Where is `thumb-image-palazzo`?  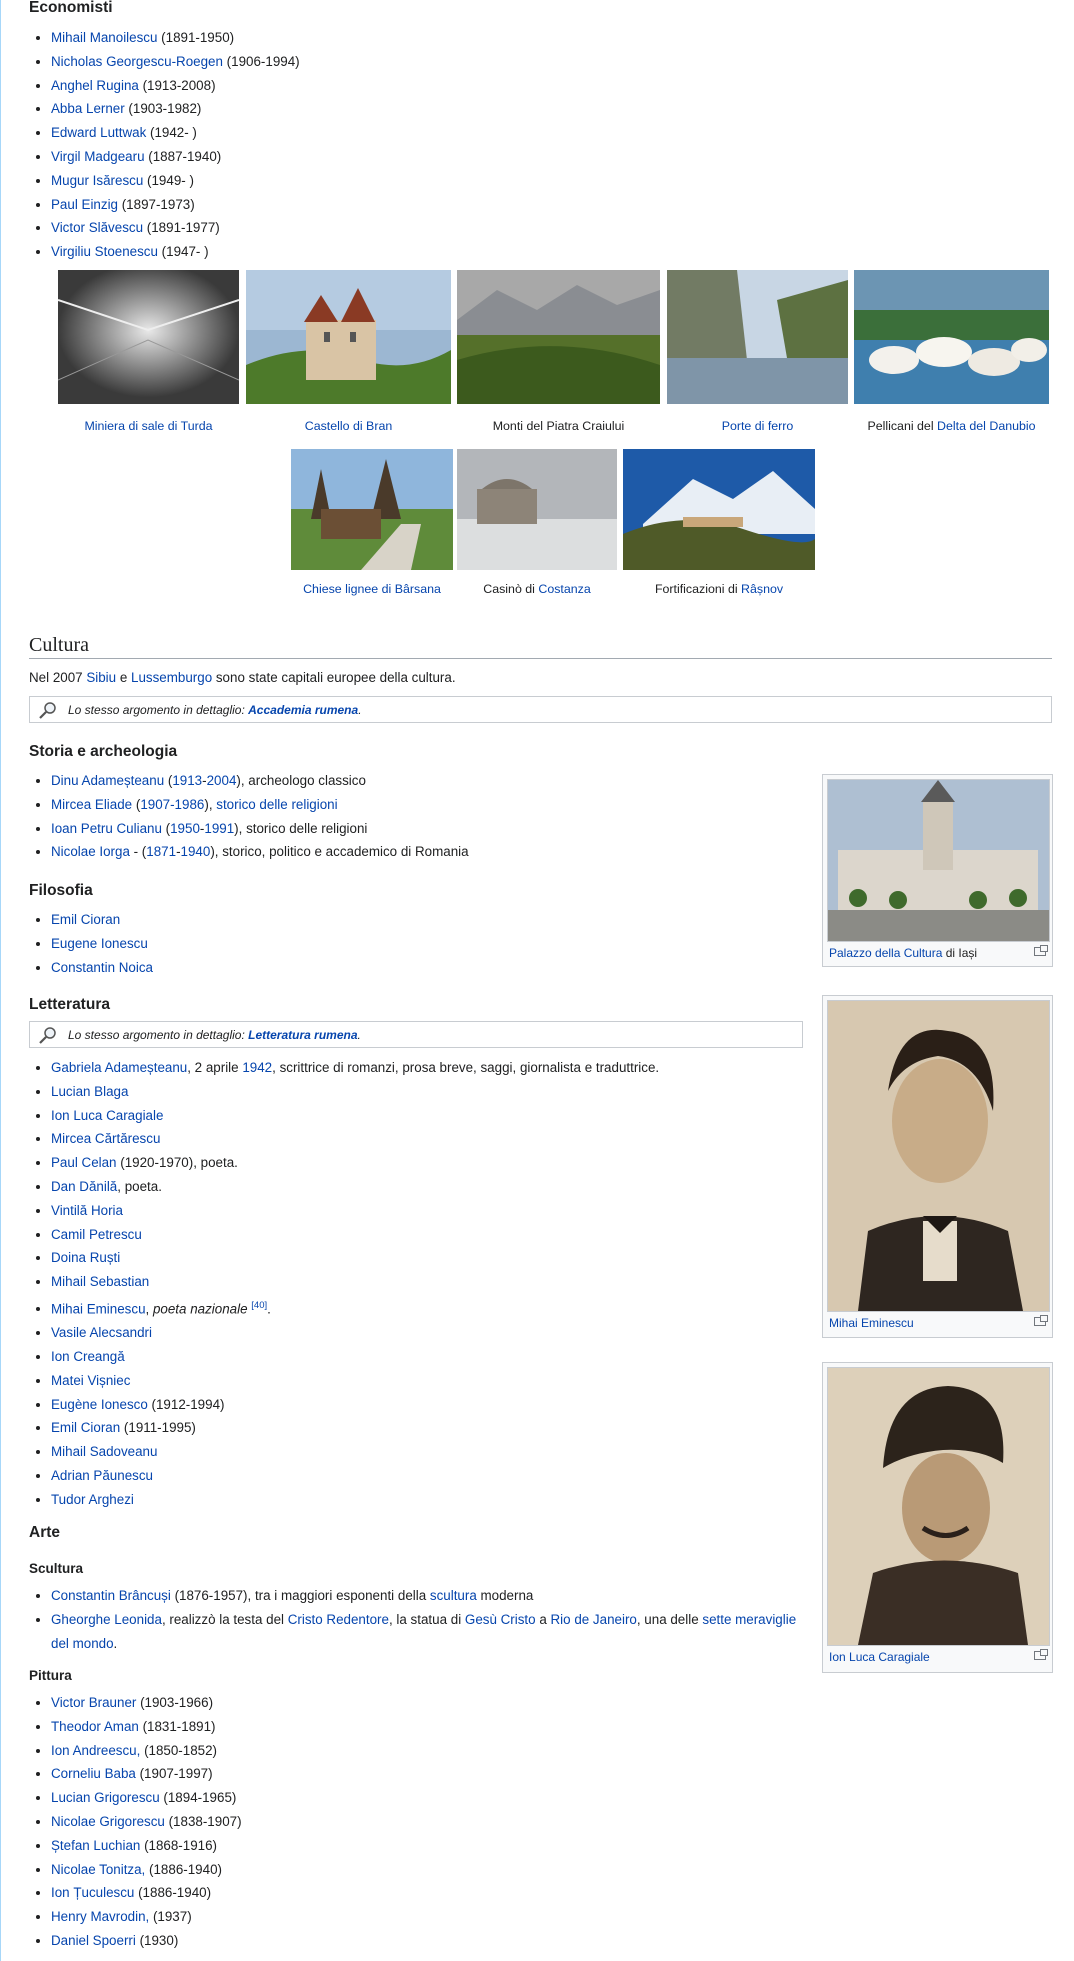
thumb-image-palazzo is located at coordinates (938, 860).